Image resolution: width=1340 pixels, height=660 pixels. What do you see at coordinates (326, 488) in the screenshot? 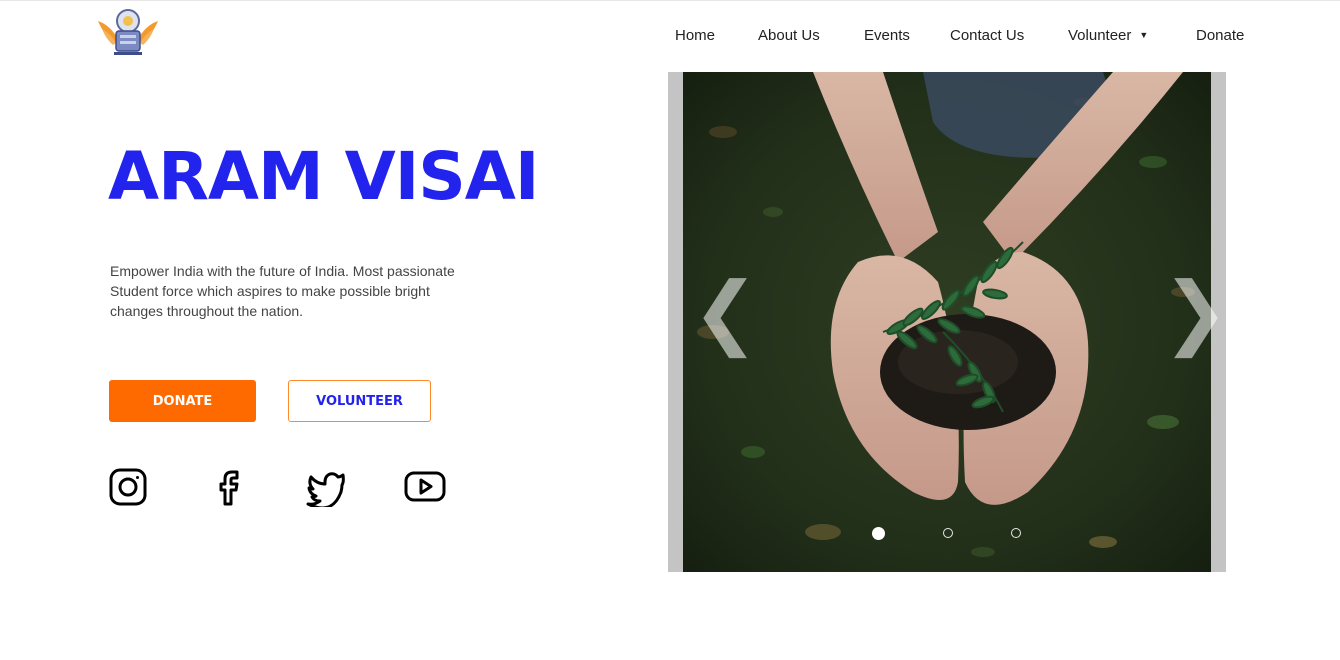
I see `twitter-icon` at bounding box center [326, 488].